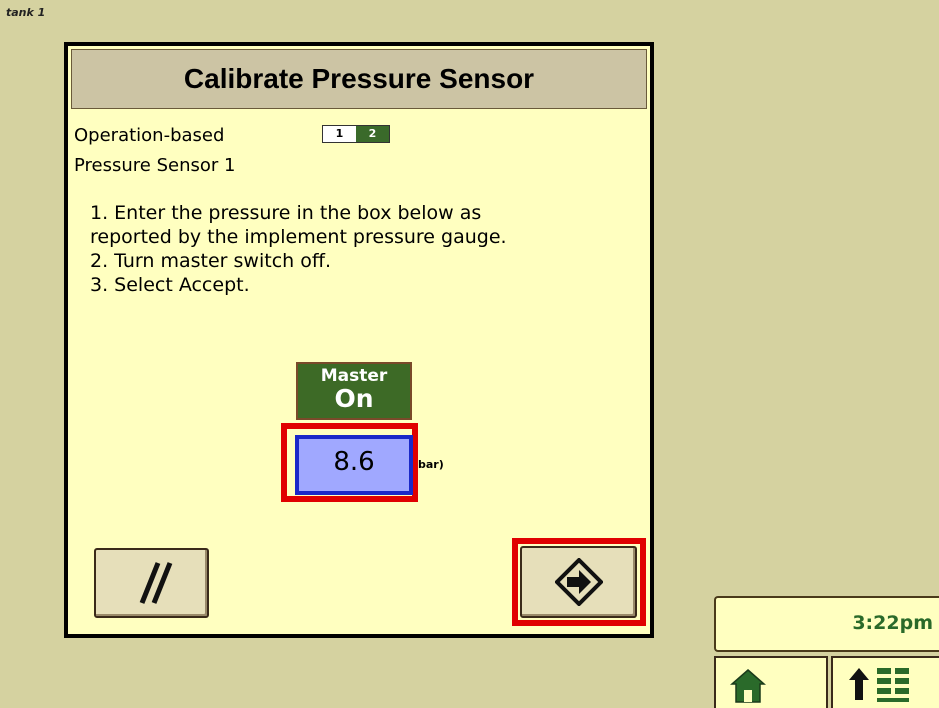 This screenshot has width=939, height=708. Describe the element at coordinates (892, 623) in the screenshot. I see `clock-time: 3:22pm` at that location.